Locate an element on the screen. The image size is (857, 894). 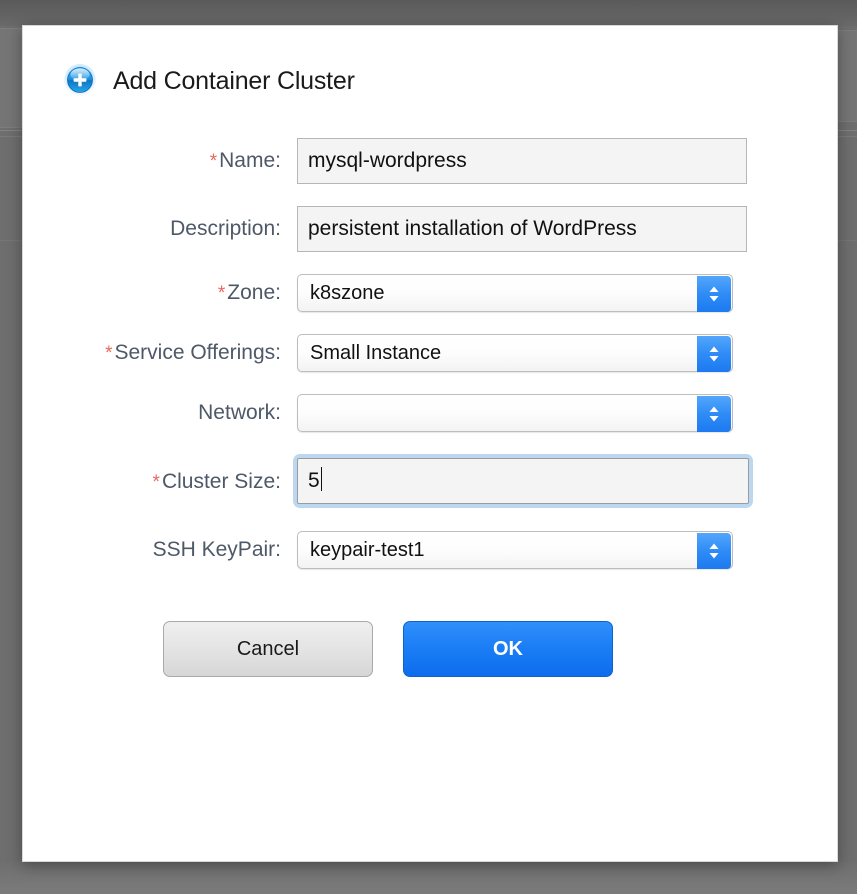
form-row-cluster-size: *Cluster Size: 5 is located at coordinates (430, 481).